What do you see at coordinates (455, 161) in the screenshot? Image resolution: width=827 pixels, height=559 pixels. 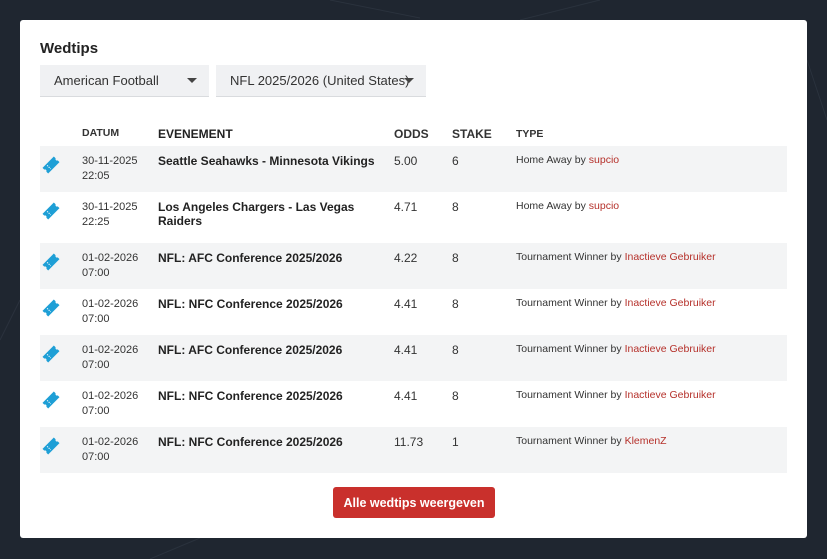 I see `row-stake: 6` at bounding box center [455, 161].